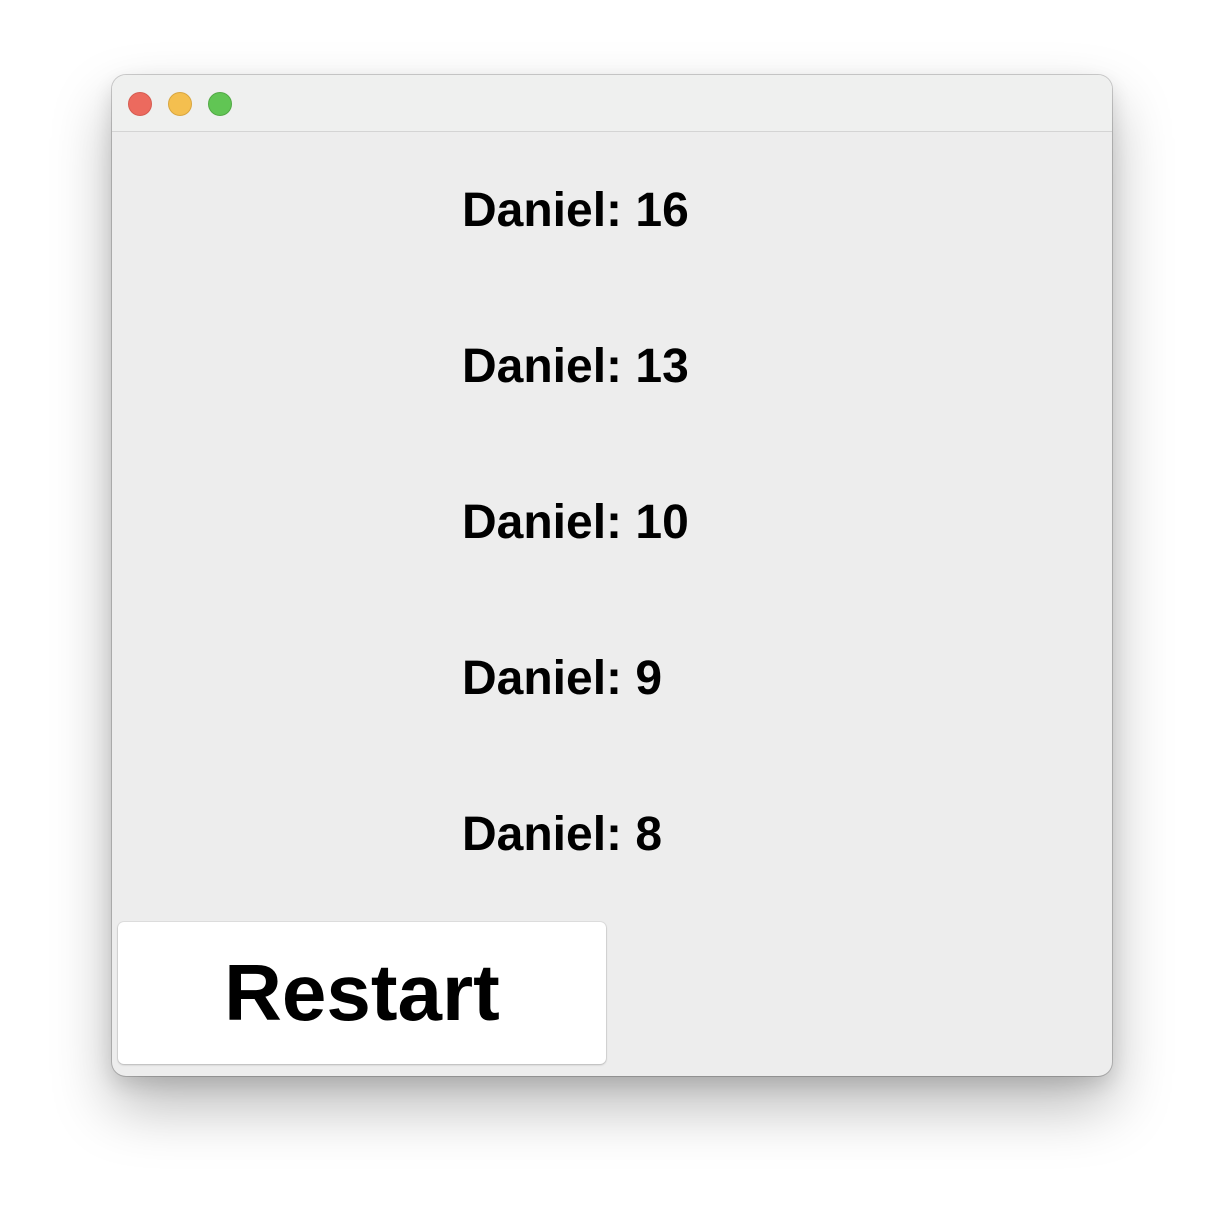 The width and height of the screenshot is (1224, 1224). I want to click on maximize-window-button, so click(220, 104).